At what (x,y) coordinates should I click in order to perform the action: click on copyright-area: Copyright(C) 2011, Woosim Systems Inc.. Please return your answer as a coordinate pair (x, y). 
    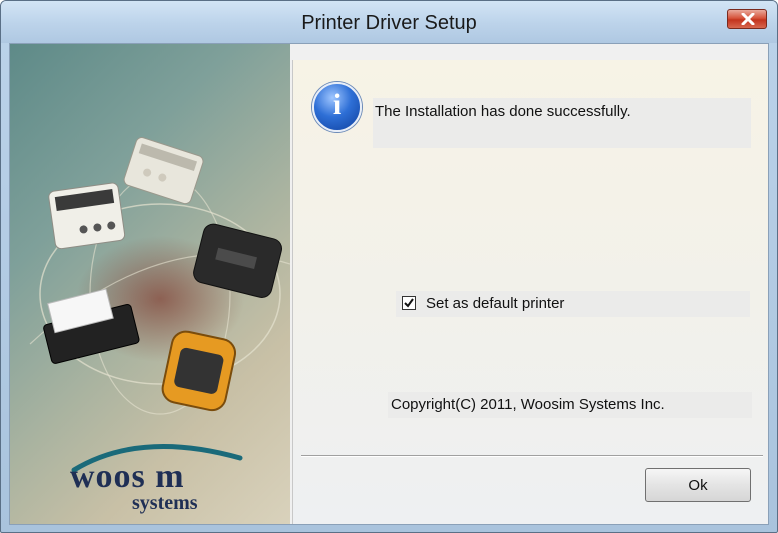
    Looking at the image, I should click on (570, 405).